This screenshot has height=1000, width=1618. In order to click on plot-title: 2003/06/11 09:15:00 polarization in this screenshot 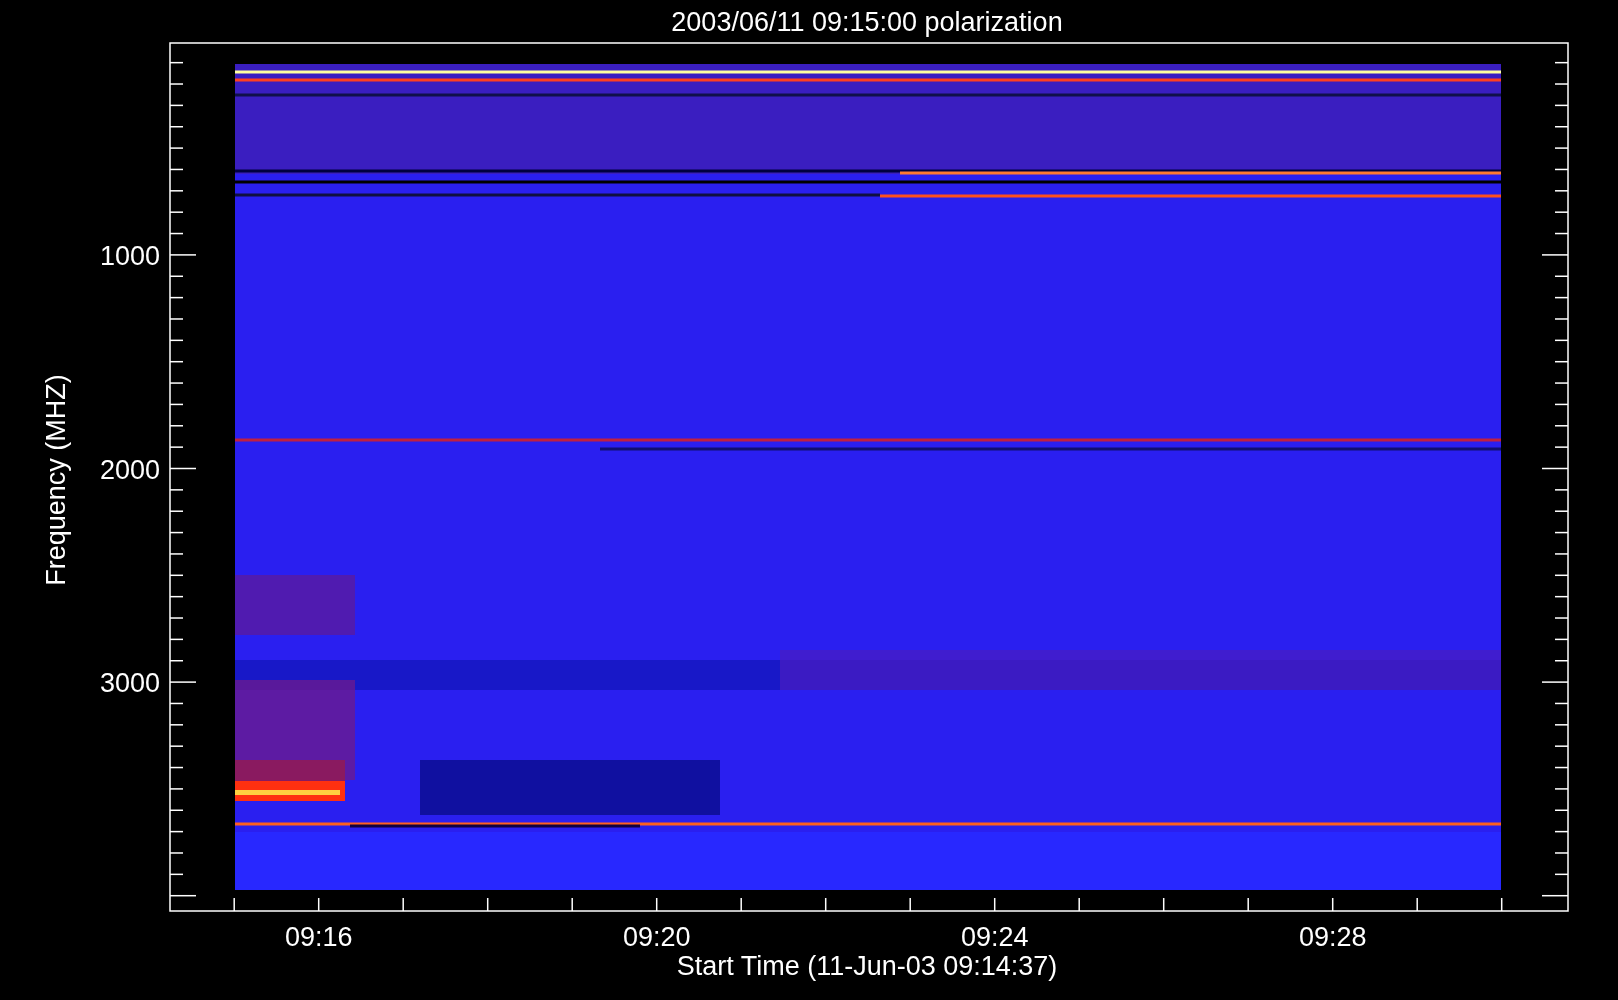, I will do `click(867, 22)`.